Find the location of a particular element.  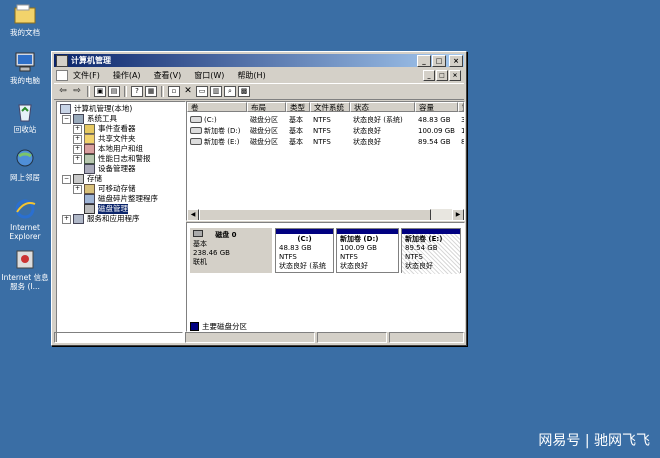

new-icon: ▫ is located at coordinates (174, 91).